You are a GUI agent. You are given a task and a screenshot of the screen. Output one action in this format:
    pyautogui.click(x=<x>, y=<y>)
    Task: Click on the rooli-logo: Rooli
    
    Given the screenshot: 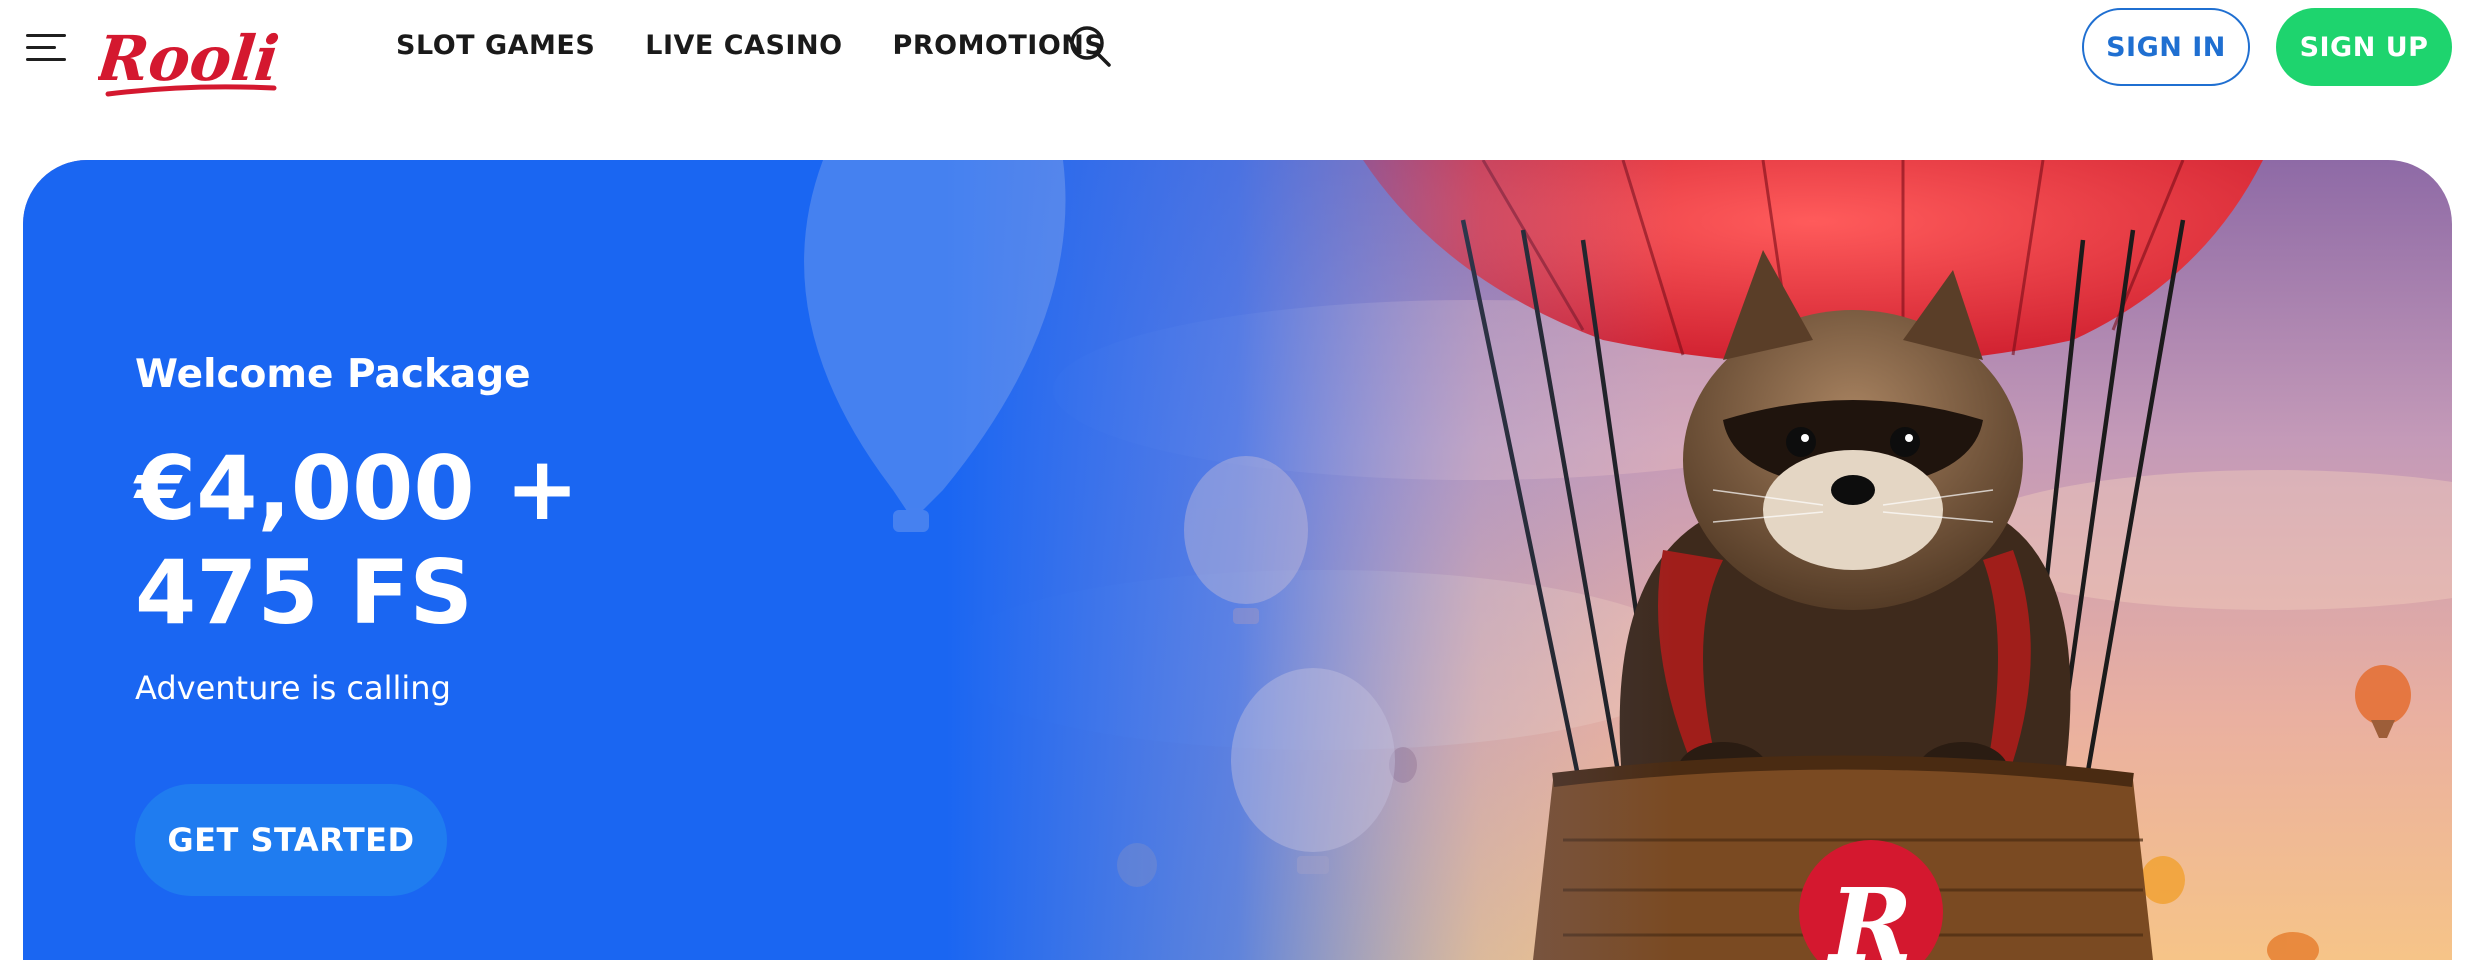 What is the action you would take?
    pyautogui.click(x=189, y=59)
    